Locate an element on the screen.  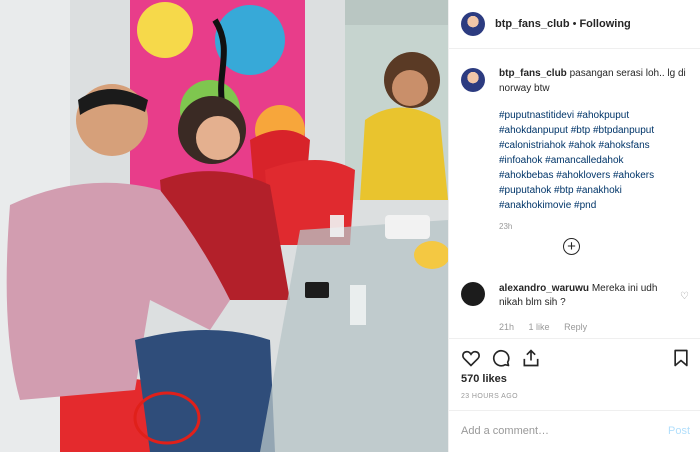
hashtag-line: #puputnastitidevi #ahokpuput is located at coordinates (595, 115).